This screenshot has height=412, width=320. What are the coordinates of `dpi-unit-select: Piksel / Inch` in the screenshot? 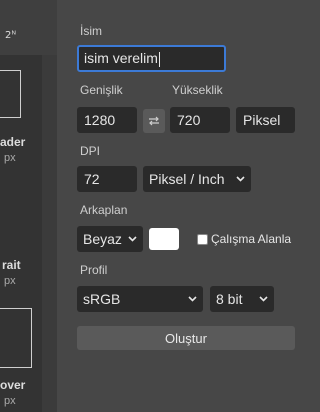 It's located at (197, 179).